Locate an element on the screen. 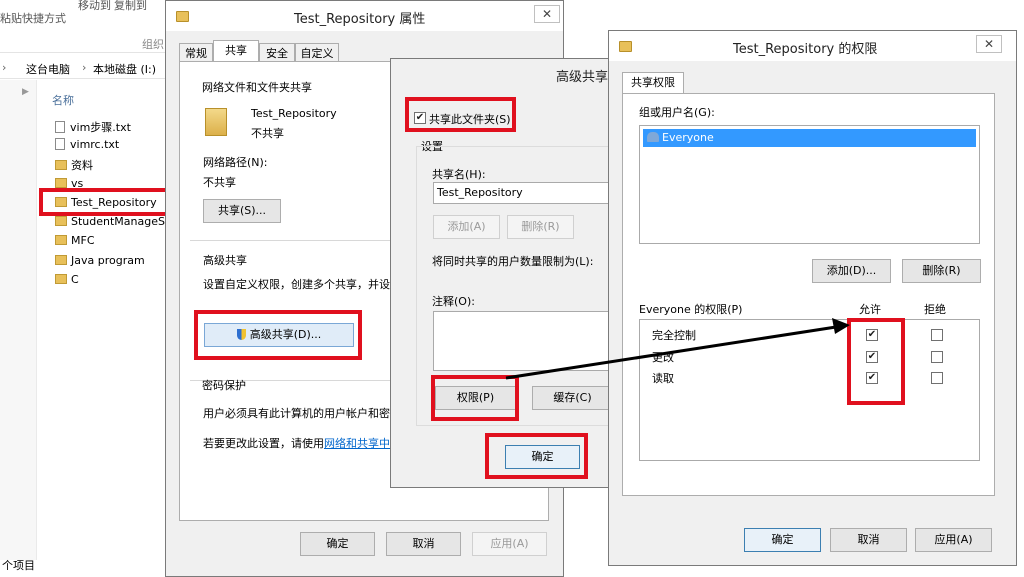 The height and width of the screenshot is (577, 1024). annotation-arrow is located at coordinates (677, 349).